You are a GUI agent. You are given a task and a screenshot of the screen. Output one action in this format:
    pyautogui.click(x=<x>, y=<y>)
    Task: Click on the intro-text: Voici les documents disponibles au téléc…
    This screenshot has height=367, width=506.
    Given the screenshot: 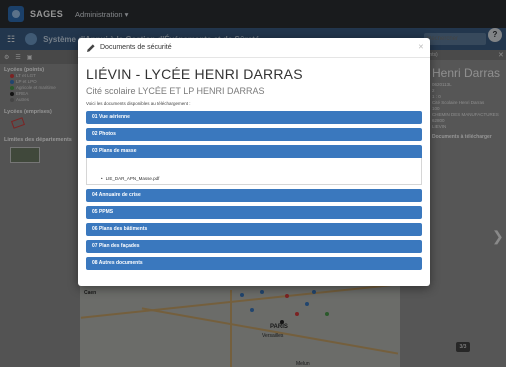 What is the action you would take?
    pyautogui.click(x=138, y=103)
    